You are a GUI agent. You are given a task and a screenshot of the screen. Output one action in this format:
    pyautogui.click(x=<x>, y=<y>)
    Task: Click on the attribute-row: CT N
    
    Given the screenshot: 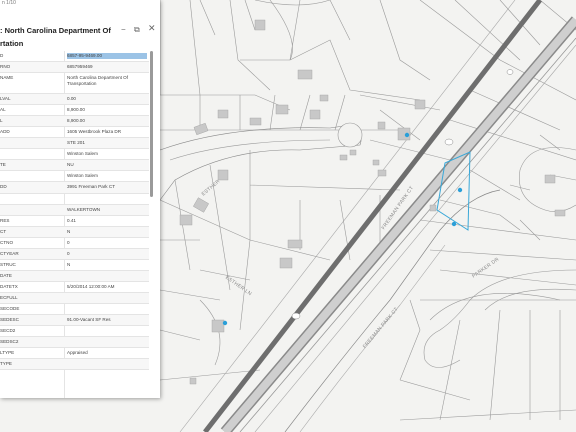 What is the action you would take?
    pyautogui.click(x=74, y=232)
    